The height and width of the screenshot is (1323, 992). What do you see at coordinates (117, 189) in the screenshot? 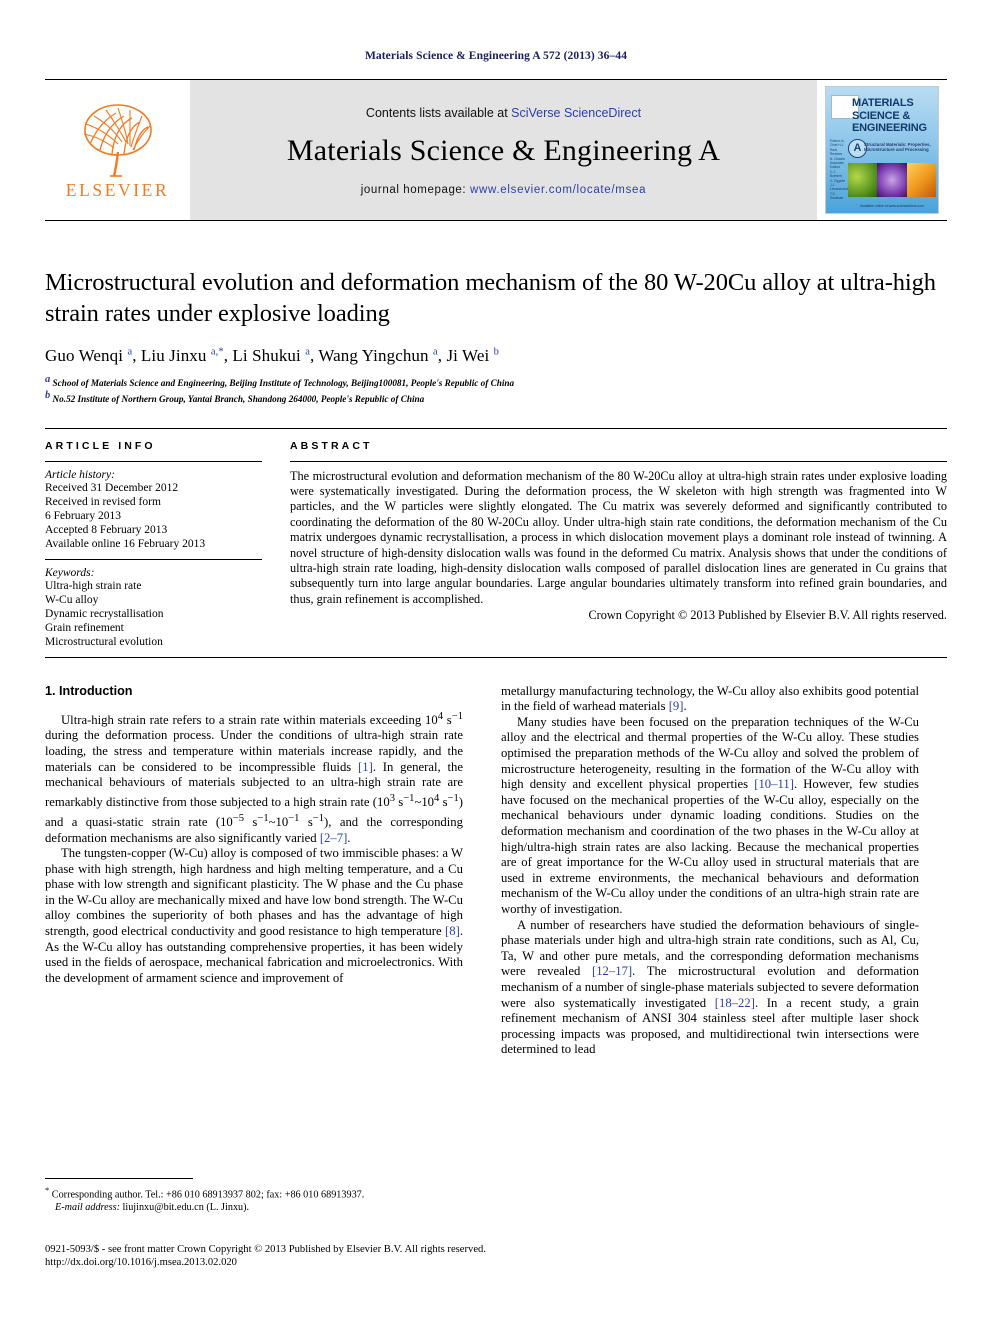
I see `elsevier-wordmark: ELSEVIER` at bounding box center [117, 189].